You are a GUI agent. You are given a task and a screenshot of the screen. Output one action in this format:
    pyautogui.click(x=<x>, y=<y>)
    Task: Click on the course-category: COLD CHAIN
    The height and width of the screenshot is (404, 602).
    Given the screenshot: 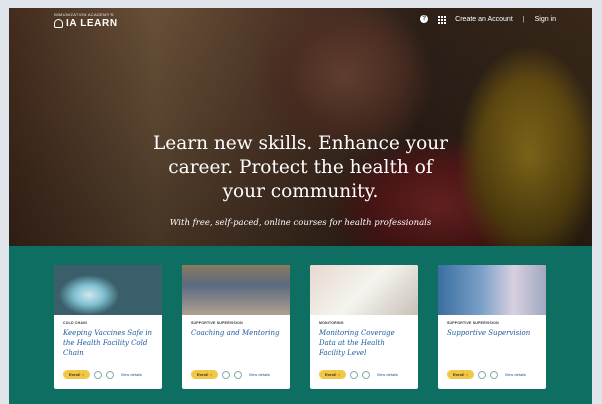 What is the action you would take?
    pyautogui.click(x=75, y=323)
    